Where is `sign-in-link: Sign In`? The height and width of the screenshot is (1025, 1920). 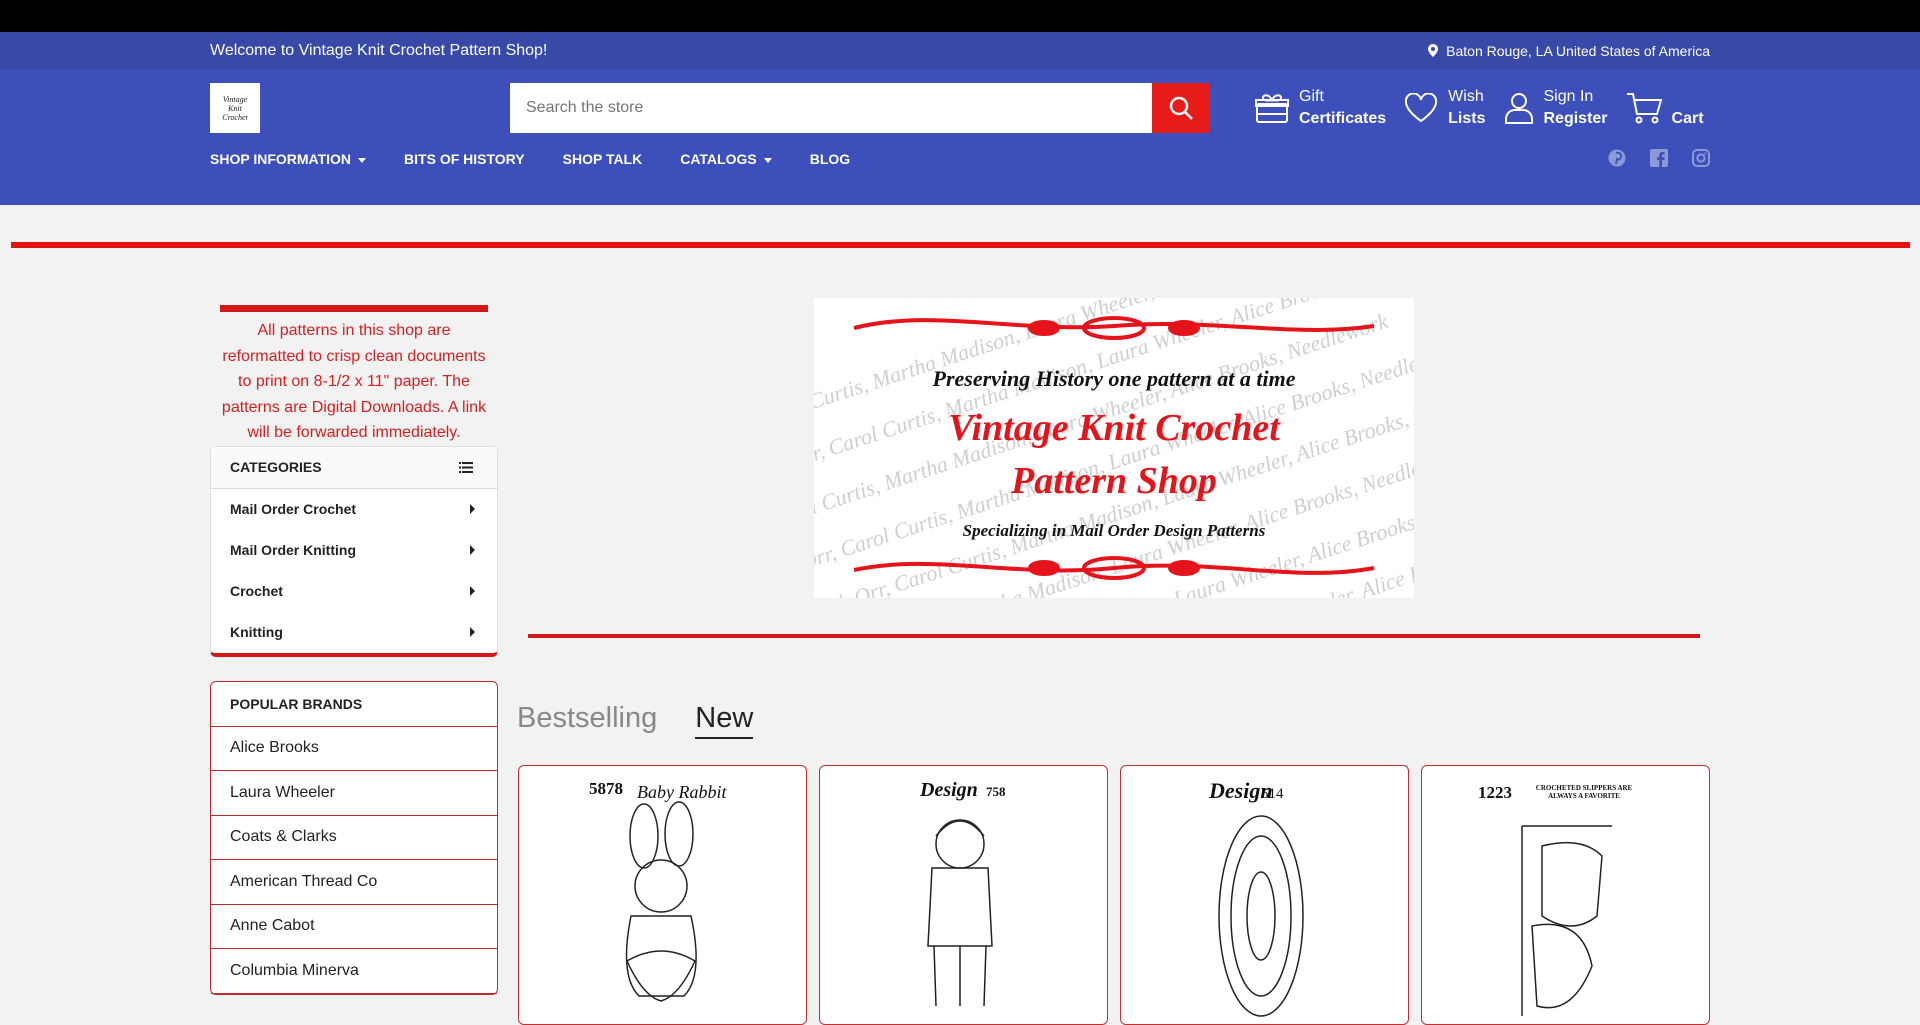
sign-in-link: Sign In is located at coordinates (1576, 97).